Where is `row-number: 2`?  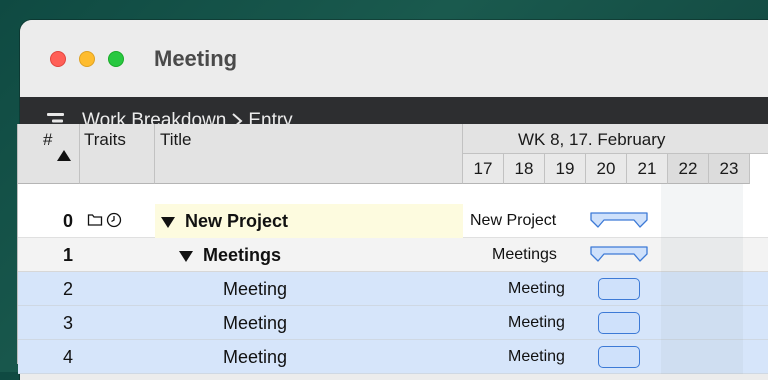
row-number: 2 is located at coordinates (67, 289).